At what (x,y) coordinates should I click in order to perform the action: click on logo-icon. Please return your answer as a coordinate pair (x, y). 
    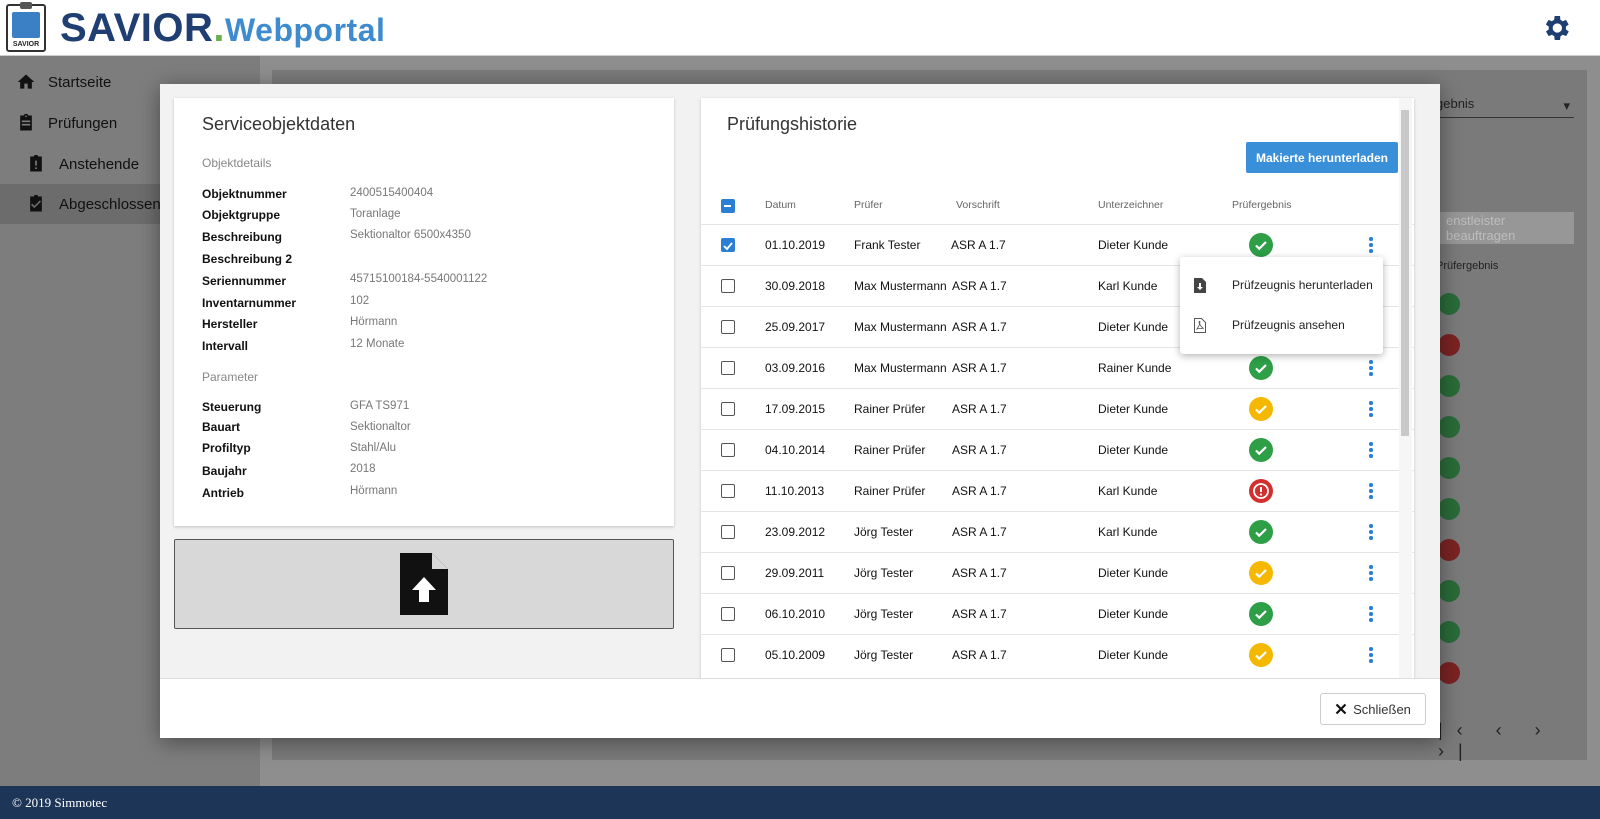
    Looking at the image, I should click on (26, 25).